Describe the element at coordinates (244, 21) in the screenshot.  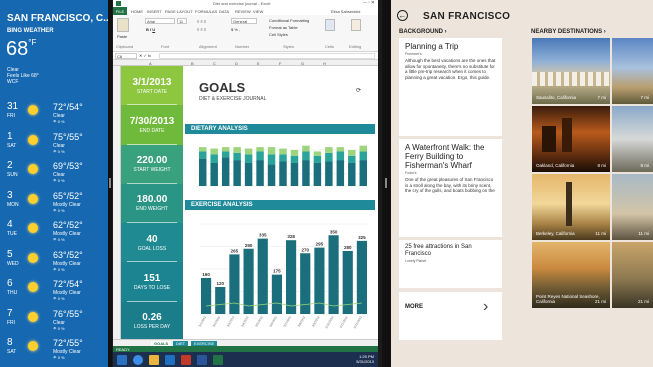
I see `number-format-box: General` at that location.